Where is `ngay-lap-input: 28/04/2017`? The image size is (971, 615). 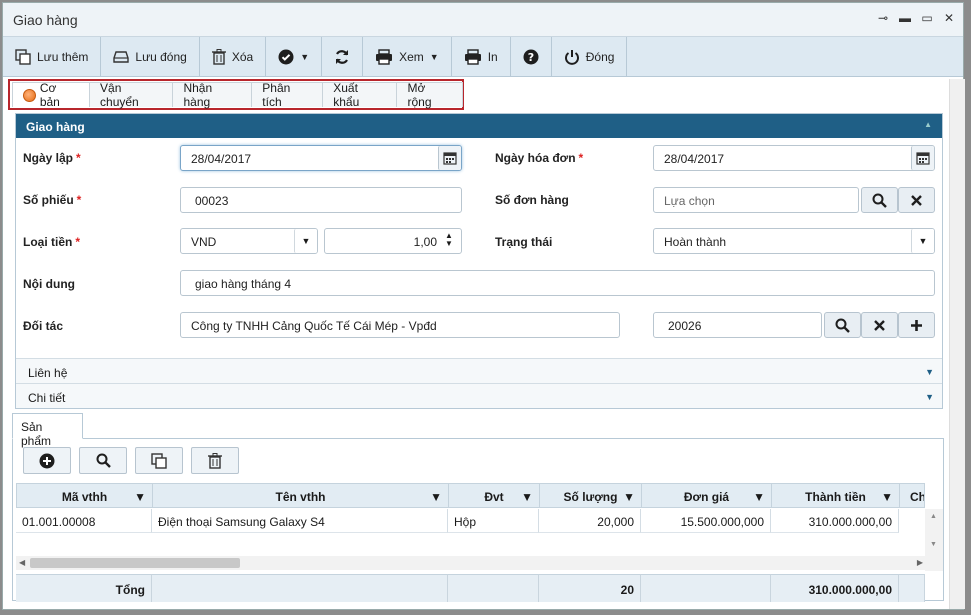 ngay-lap-input: 28/04/2017 is located at coordinates (321, 158).